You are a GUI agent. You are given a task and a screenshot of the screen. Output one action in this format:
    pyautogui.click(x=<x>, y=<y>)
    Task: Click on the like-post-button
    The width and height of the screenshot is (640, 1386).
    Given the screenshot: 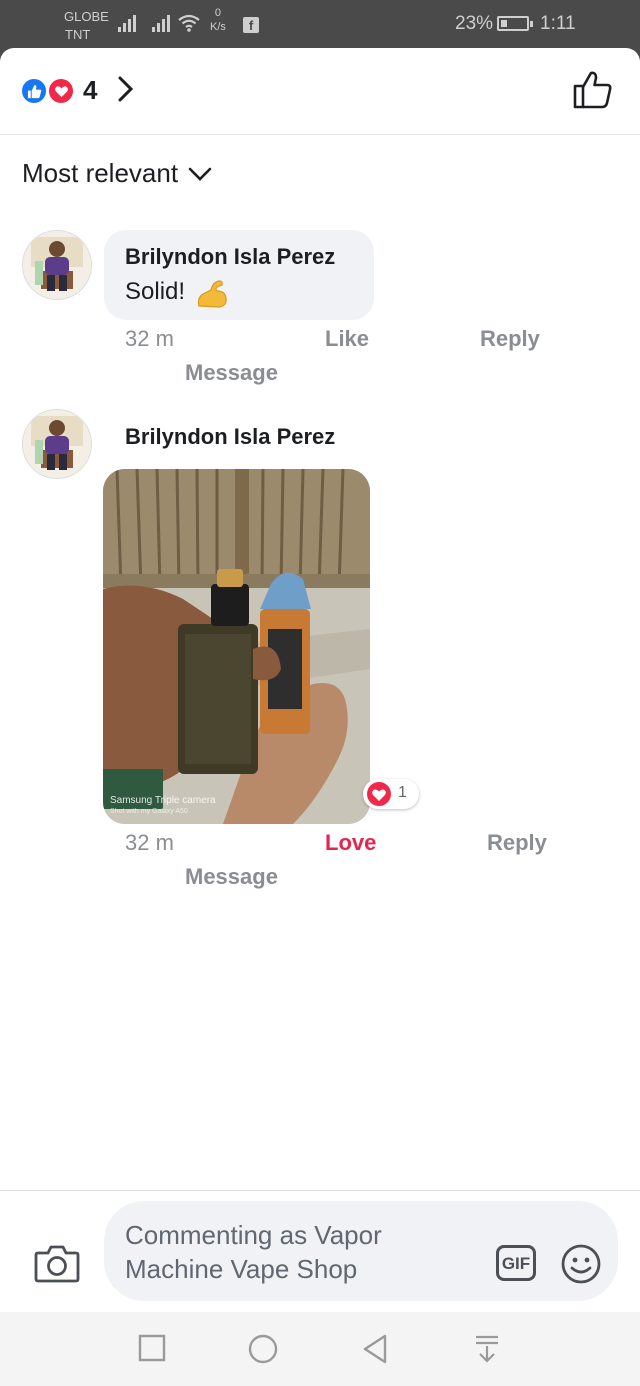 What is the action you would take?
    pyautogui.click(x=593, y=92)
    